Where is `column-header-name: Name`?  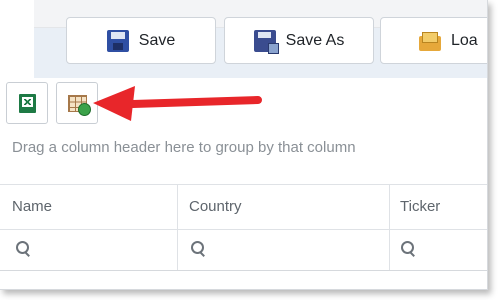
column-header-name: Name is located at coordinates (32, 206).